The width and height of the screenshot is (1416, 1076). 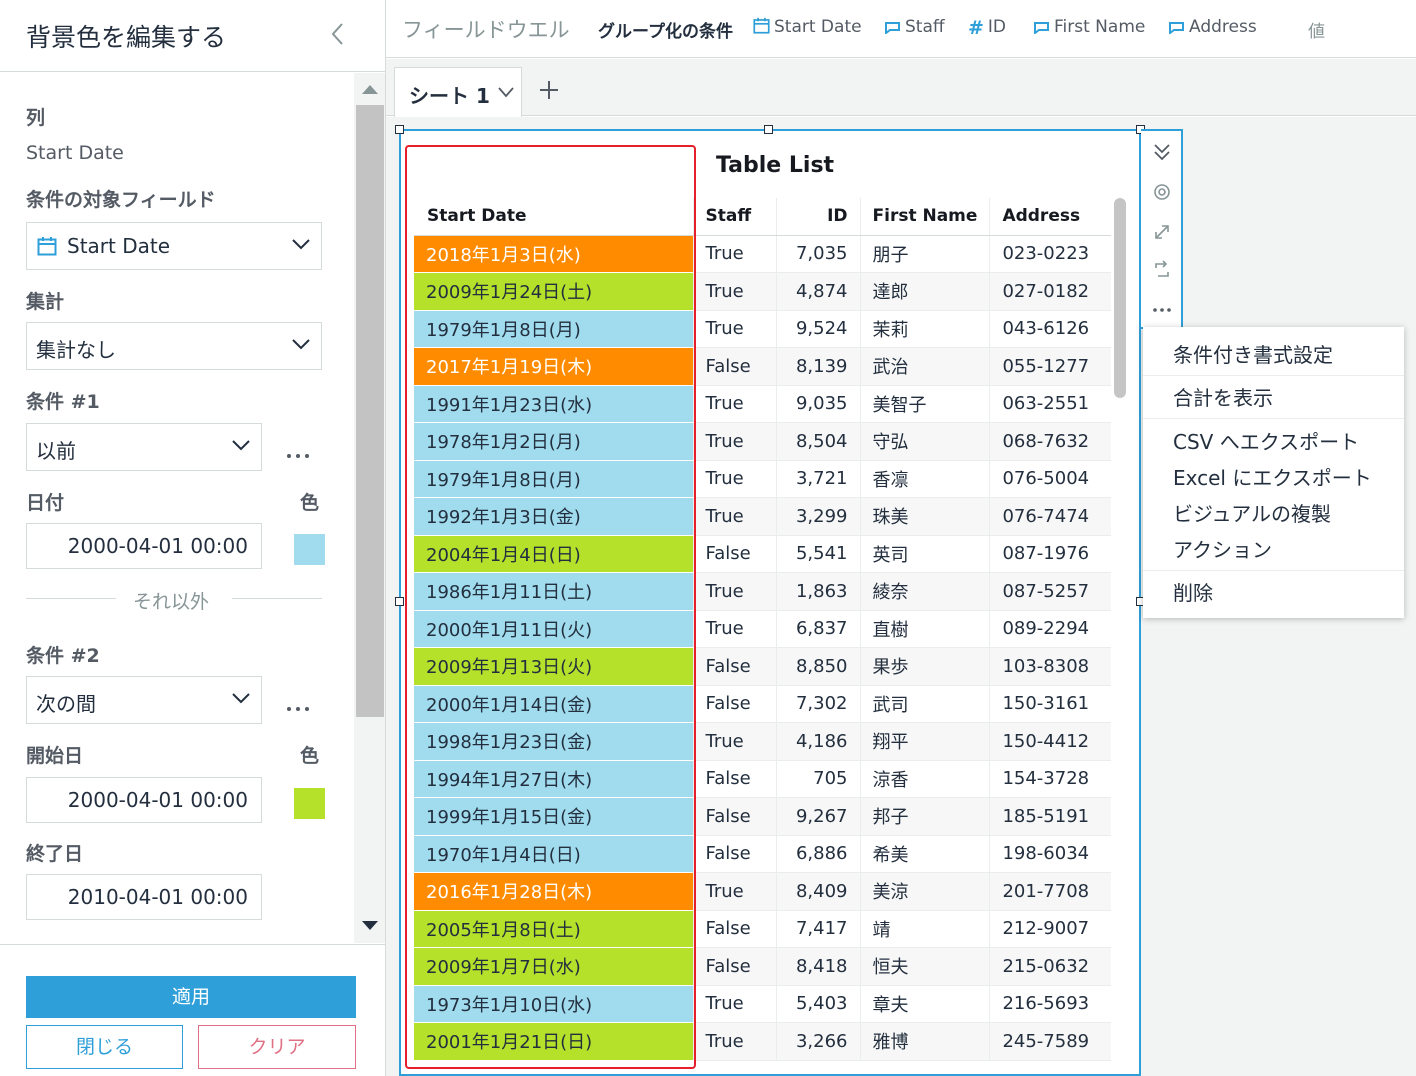 What do you see at coordinates (1050, 516) in the screenshot?
I see `cell-address: 076-7474` at bounding box center [1050, 516].